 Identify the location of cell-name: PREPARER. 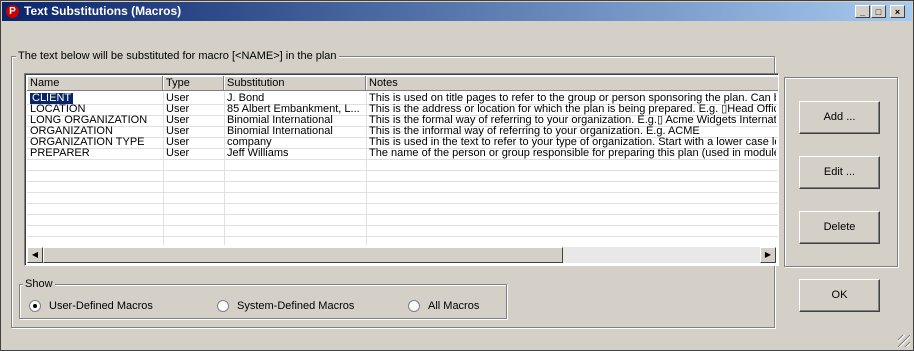
(60, 153).